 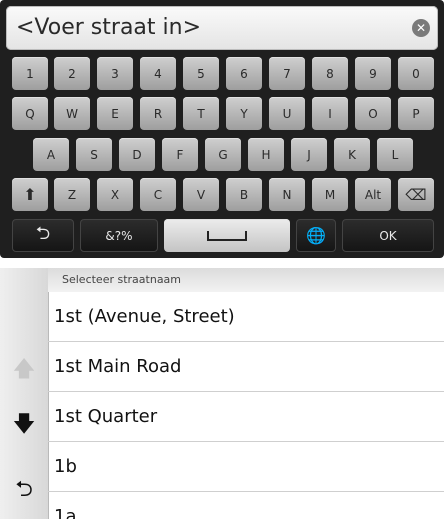 What do you see at coordinates (416, 73) in the screenshot?
I see `key-0: 0` at bounding box center [416, 73].